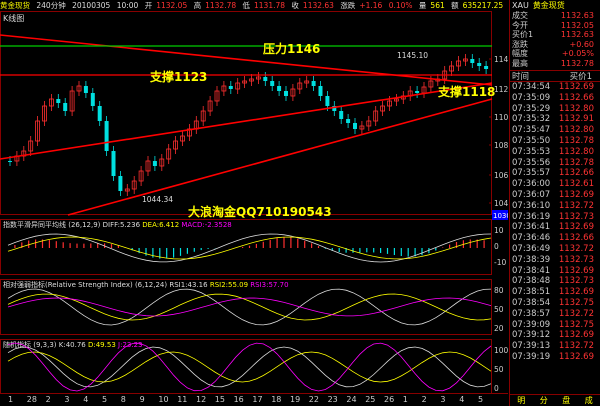  I want to click on tick-row: 07:36:10 1132.72, so click(555, 206).